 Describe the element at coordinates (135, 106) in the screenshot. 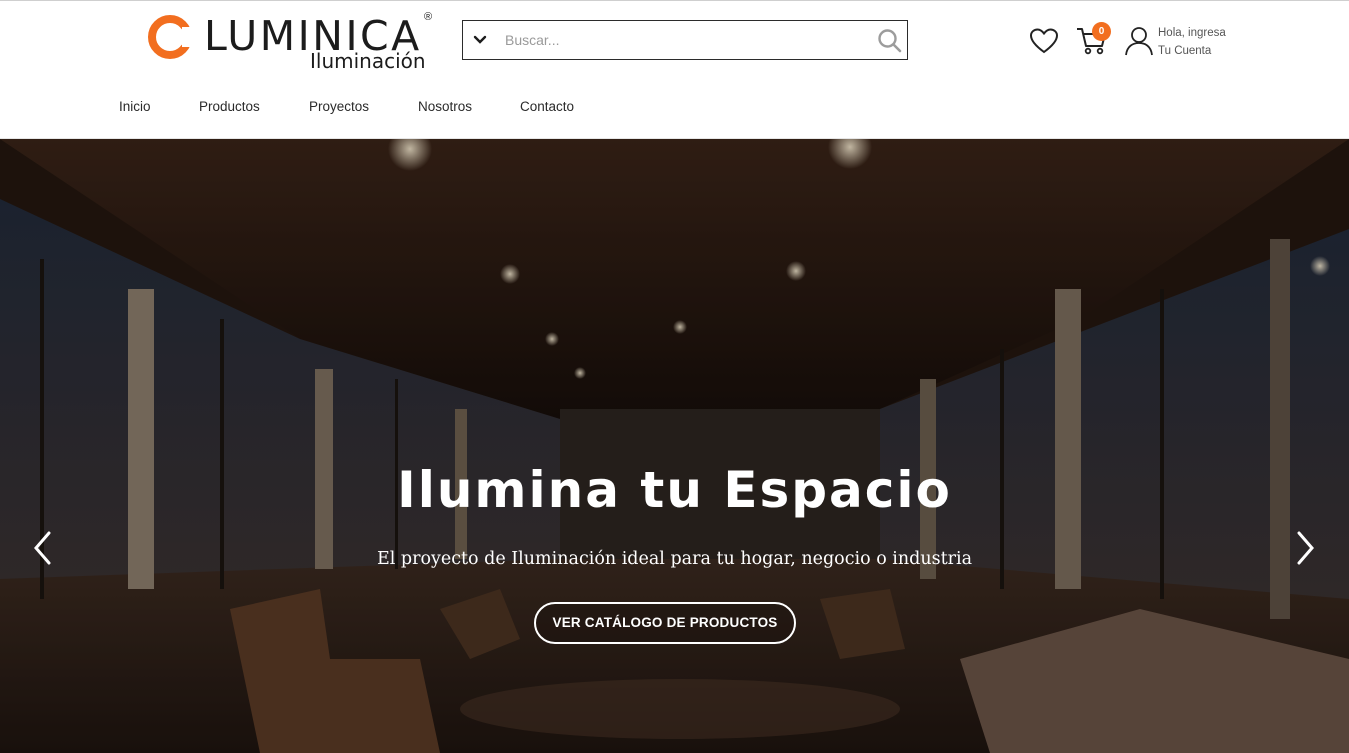

I see `nav-item-inicio: Inicio` at that location.